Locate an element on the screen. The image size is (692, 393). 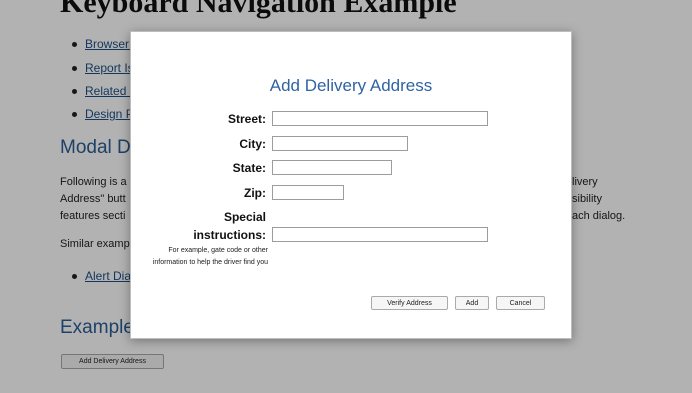
street-input is located at coordinates (380, 118).